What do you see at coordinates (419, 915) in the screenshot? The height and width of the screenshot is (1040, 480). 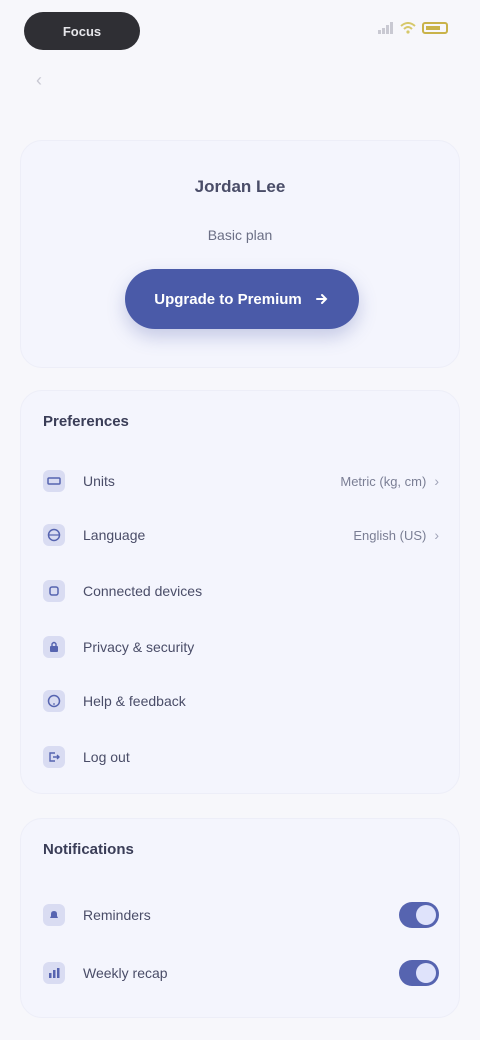 I see `reminders-toggle` at bounding box center [419, 915].